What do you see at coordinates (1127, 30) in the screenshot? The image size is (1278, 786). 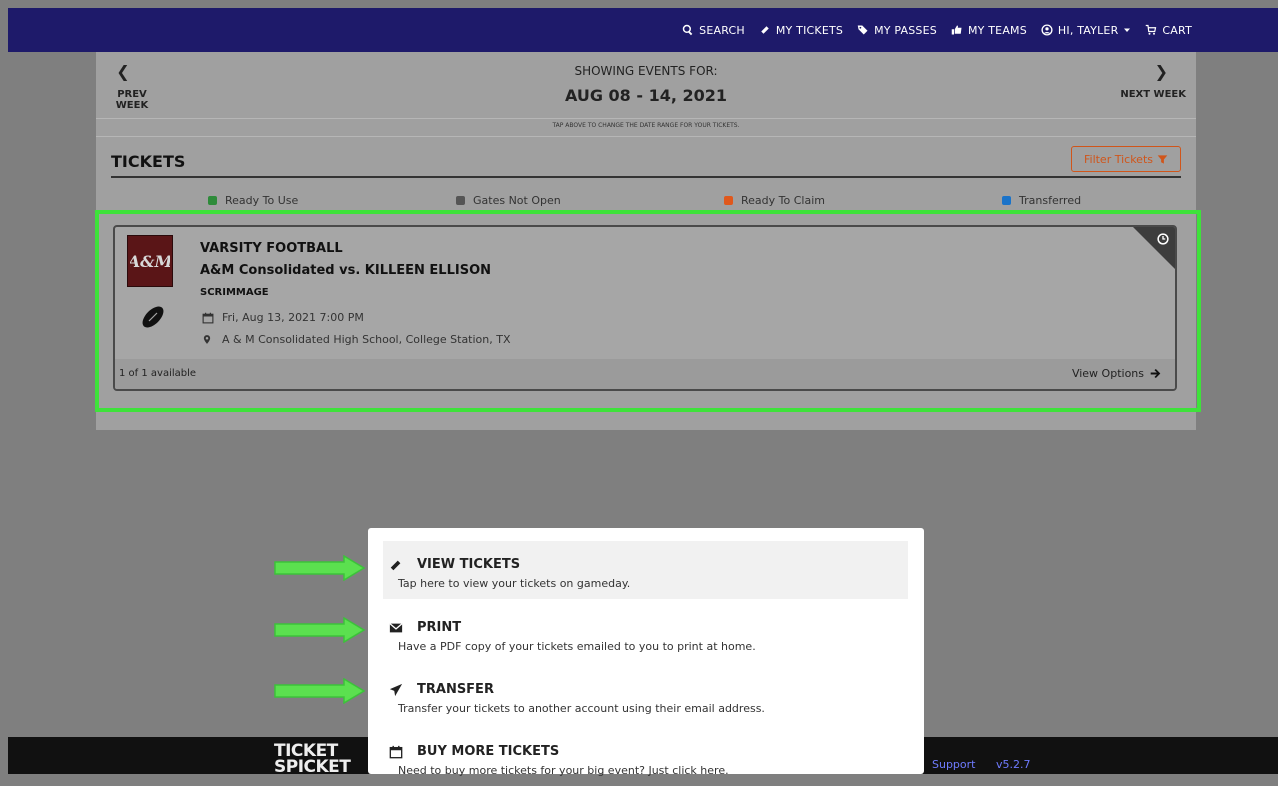 I see `caret-down-icon` at bounding box center [1127, 30].